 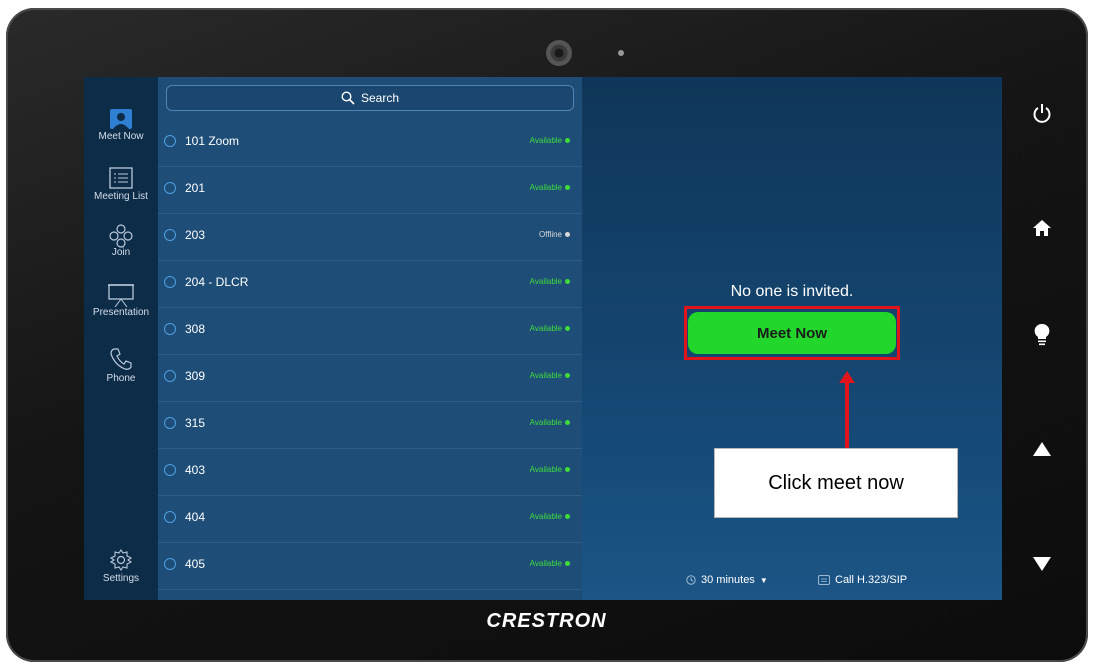 I want to click on phone-icon, so click(x=121, y=359).